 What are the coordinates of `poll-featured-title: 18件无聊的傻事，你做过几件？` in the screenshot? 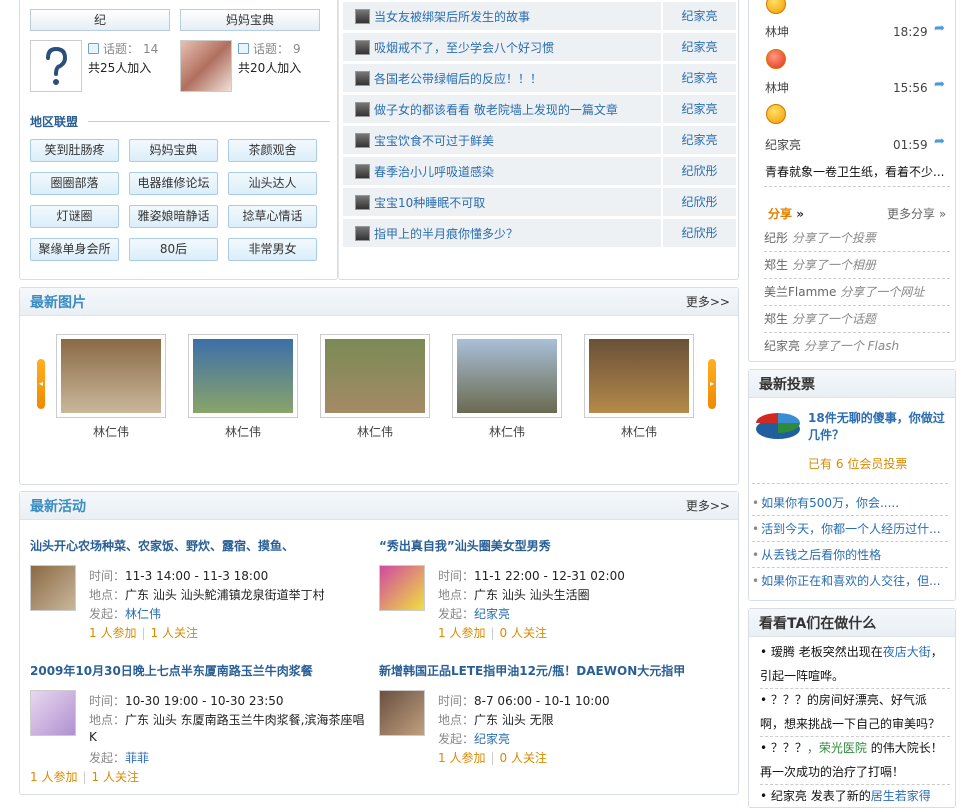 It's located at (878, 427).